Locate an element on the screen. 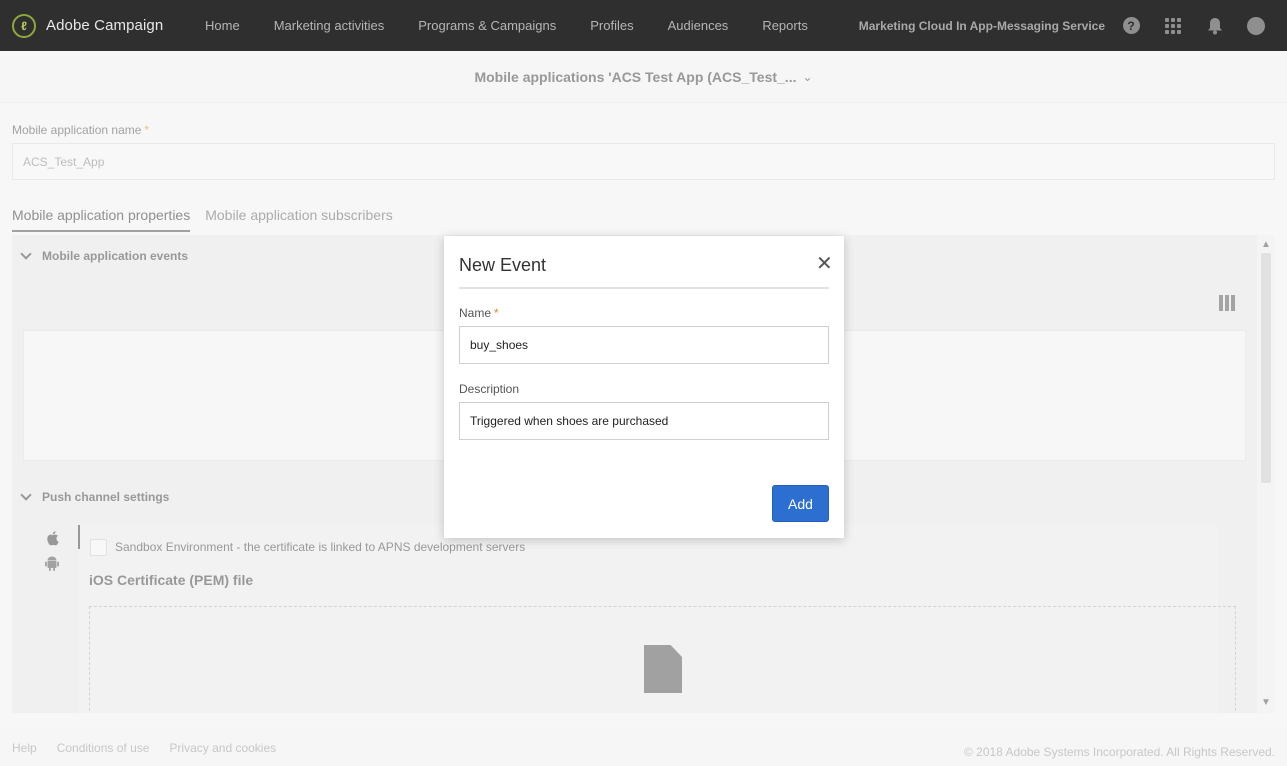  add-button: Add is located at coordinates (800, 503).